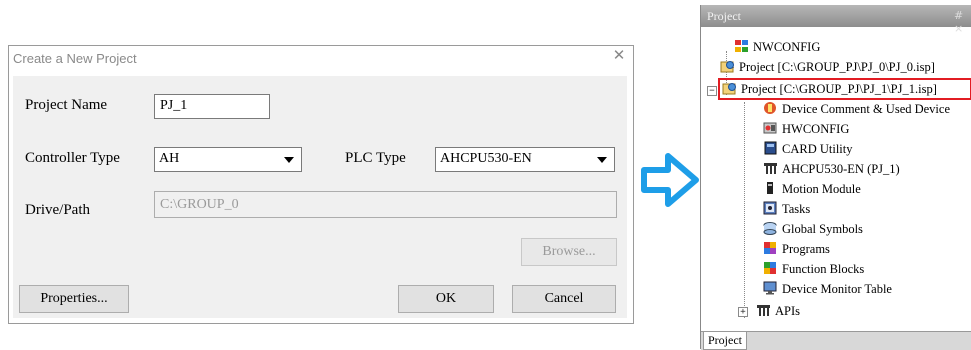 Image resolution: width=971 pixels, height=350 pixels. Describe the element at coordinates (724, 16) in the screenshot. I see `panel-title: Project` at that location.